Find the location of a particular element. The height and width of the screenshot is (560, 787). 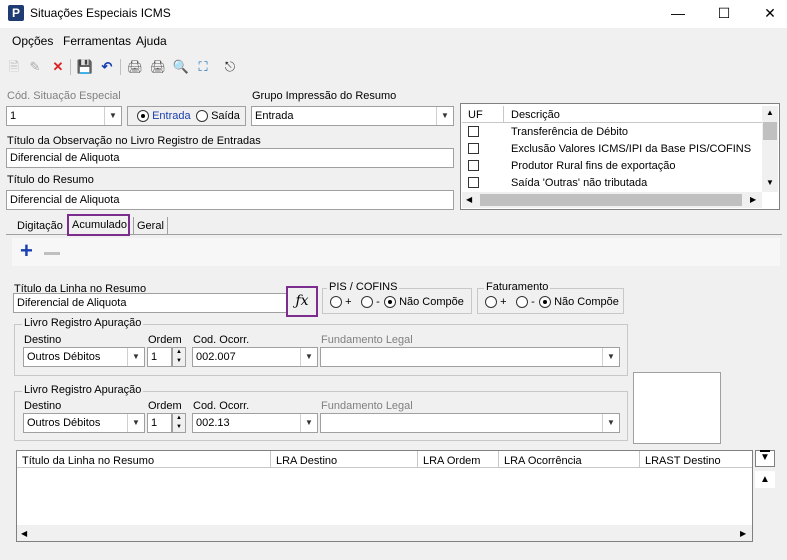

obs-value: Diferencial de Aliquota is located at coordinates (65, 158).